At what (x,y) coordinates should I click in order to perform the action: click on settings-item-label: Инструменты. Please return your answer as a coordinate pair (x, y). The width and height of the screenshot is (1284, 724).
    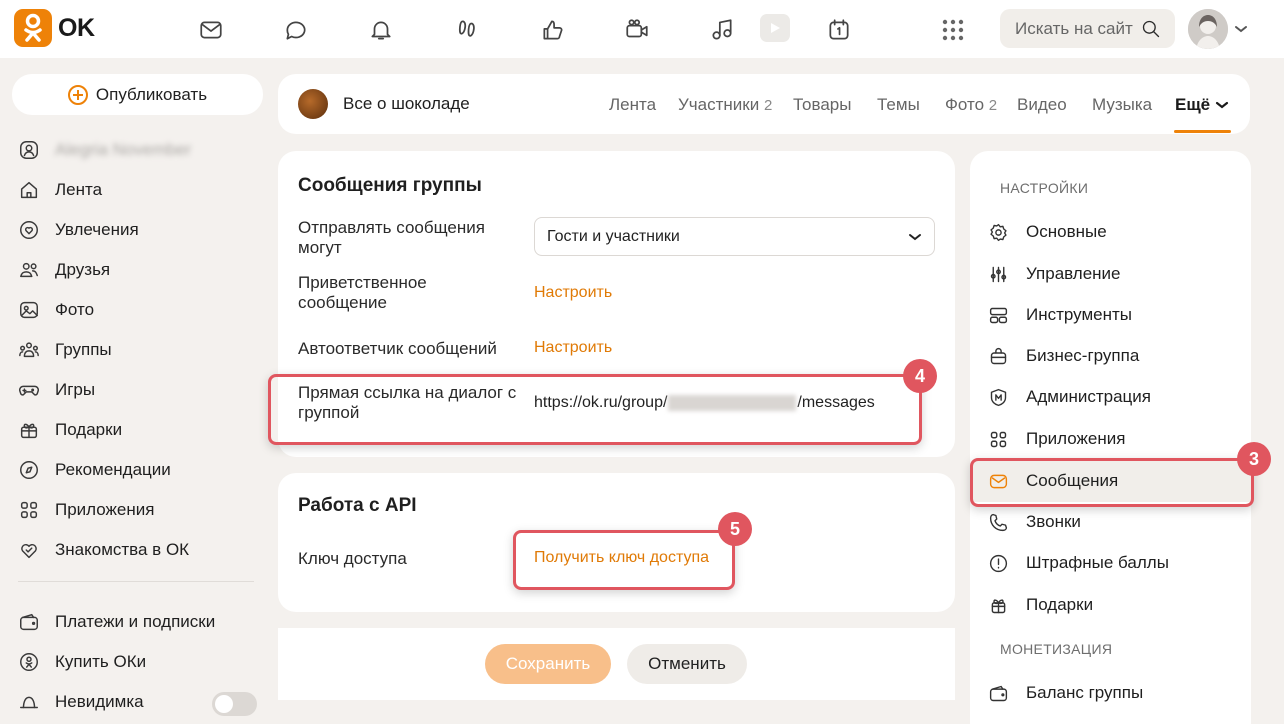
    Looking at the image, I should click on (1079, 314).